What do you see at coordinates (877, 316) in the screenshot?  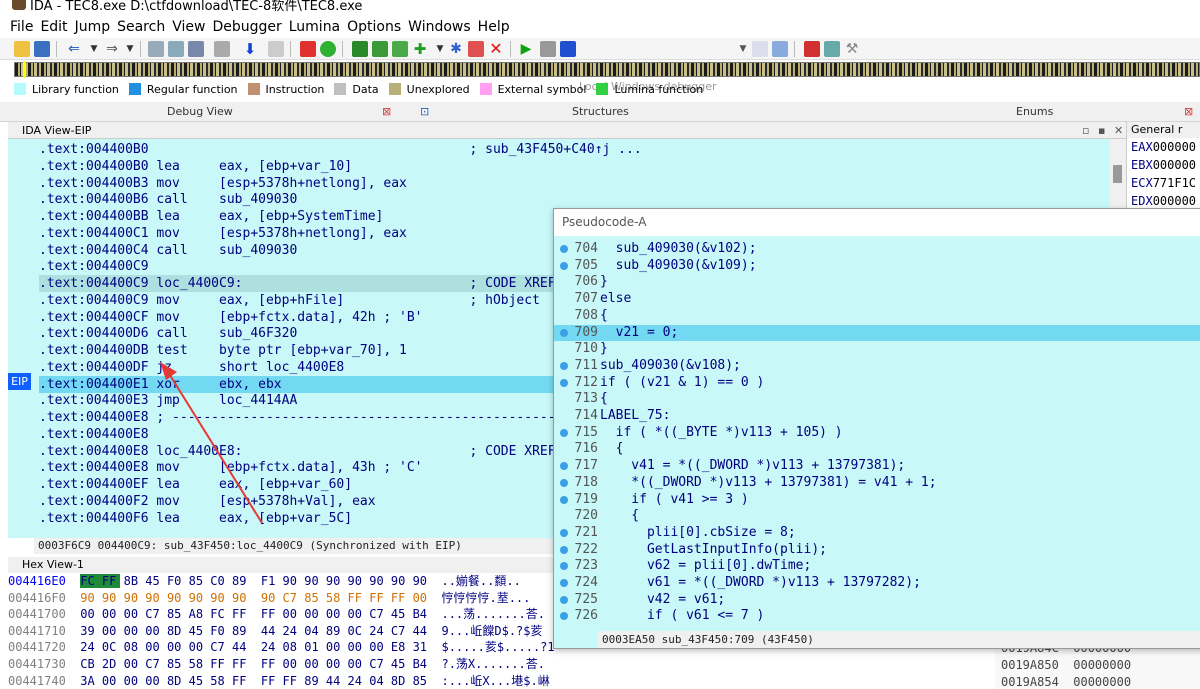 I see `pseudocode-line: 708{` at bounding box center [877, 316].